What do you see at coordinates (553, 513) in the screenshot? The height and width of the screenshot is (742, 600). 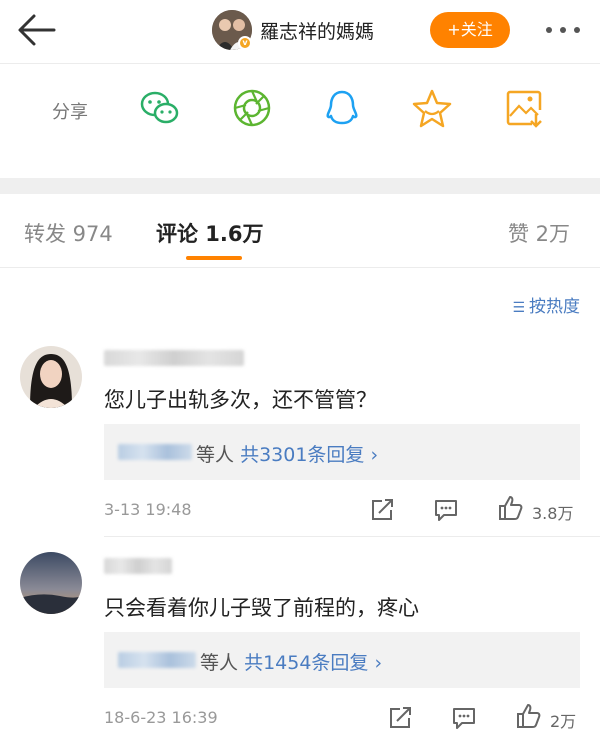 I see `like-count: 3.8万` at bounding box center [553, 513].